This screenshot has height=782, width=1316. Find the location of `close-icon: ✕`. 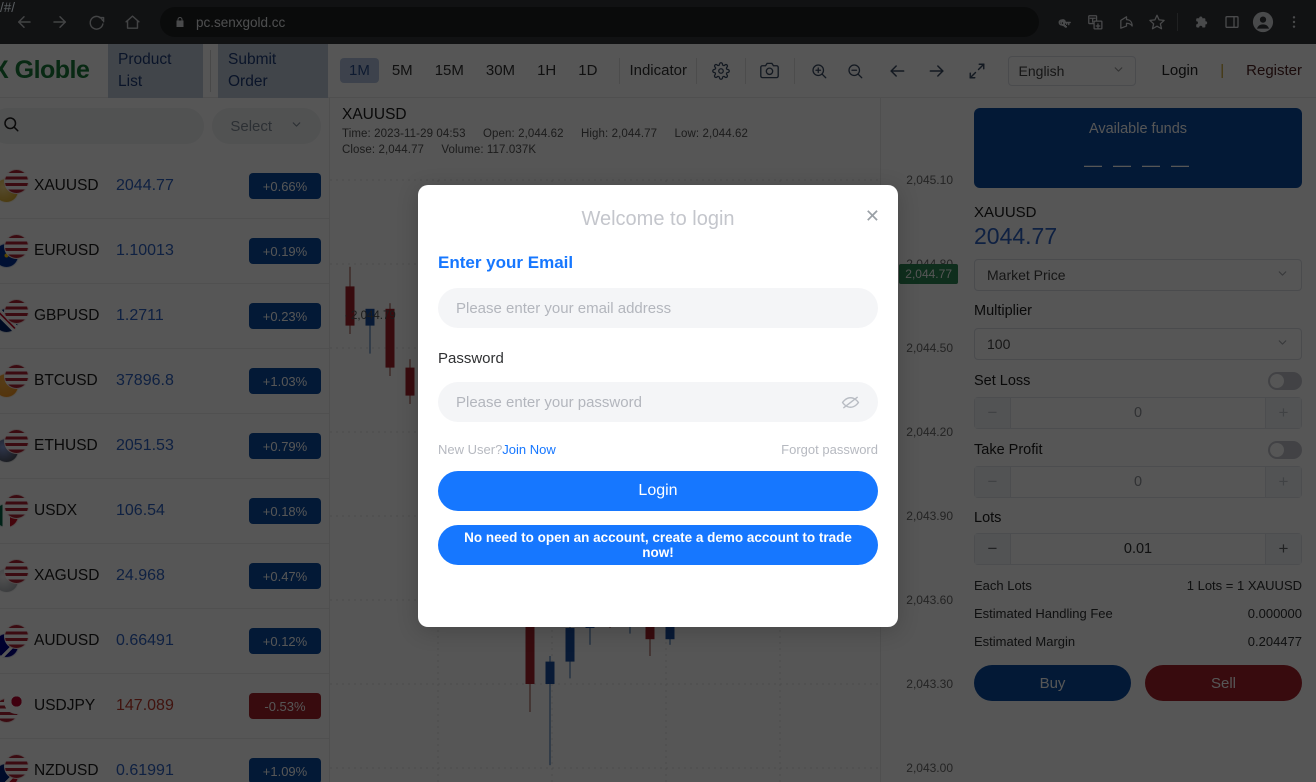

close-icon: ✕ is located at coordinates (872, 216).